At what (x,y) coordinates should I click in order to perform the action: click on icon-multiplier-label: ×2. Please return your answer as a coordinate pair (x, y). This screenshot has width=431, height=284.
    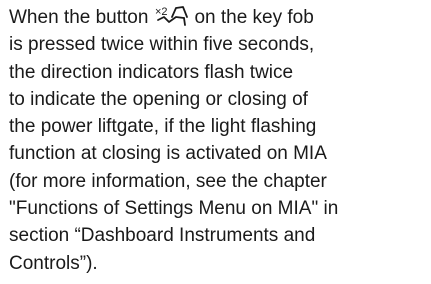
    Looking at the image, I should click on (161, 12).